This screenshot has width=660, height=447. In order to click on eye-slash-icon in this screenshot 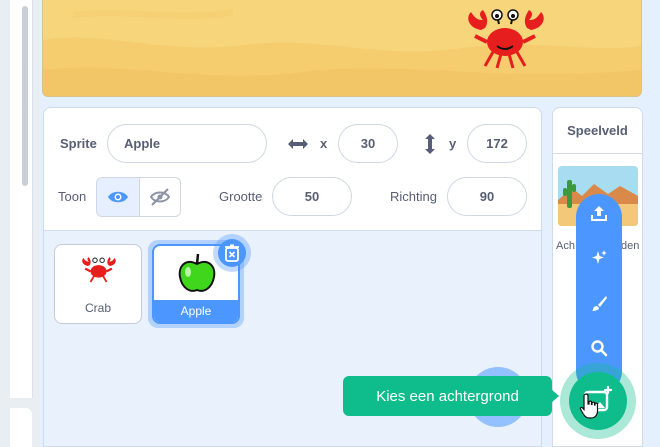, I will do `click(160, 197)`.